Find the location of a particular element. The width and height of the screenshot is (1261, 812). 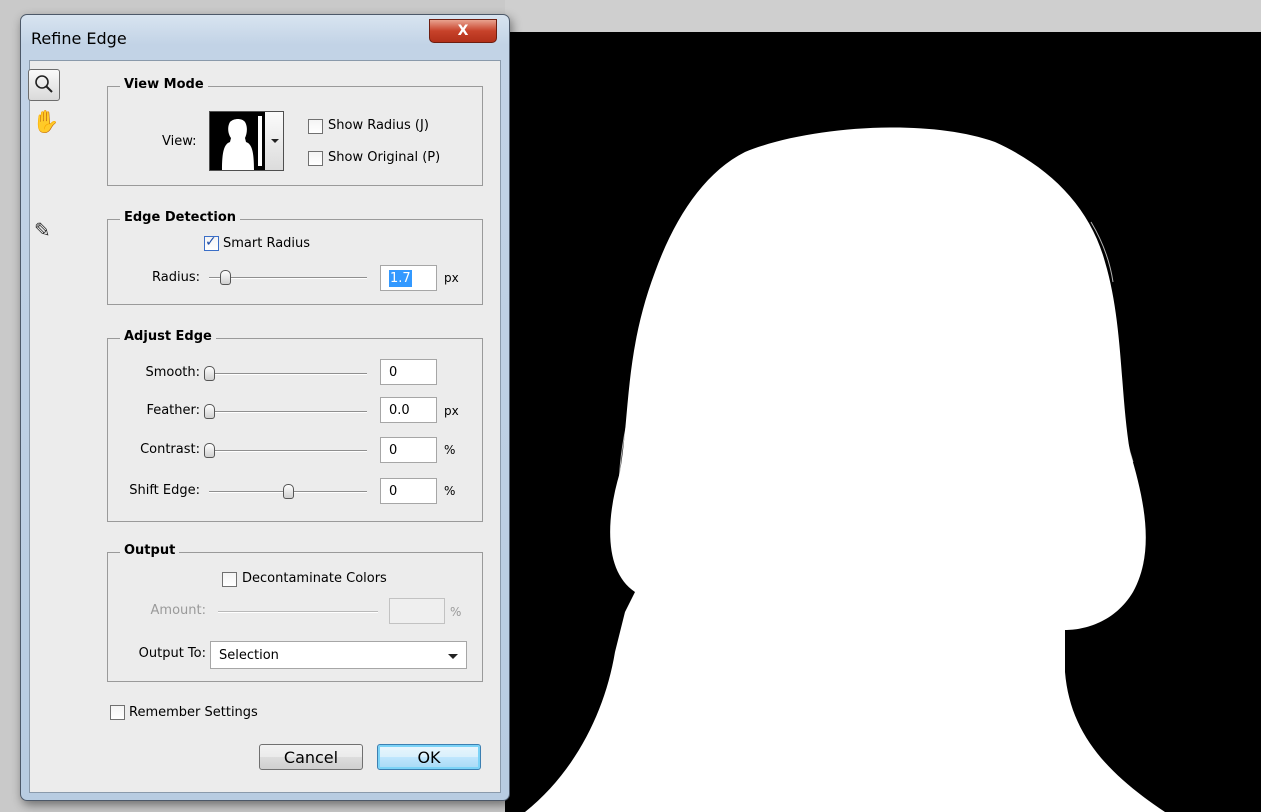

zoom-icon is located at coordinates (44, 84).